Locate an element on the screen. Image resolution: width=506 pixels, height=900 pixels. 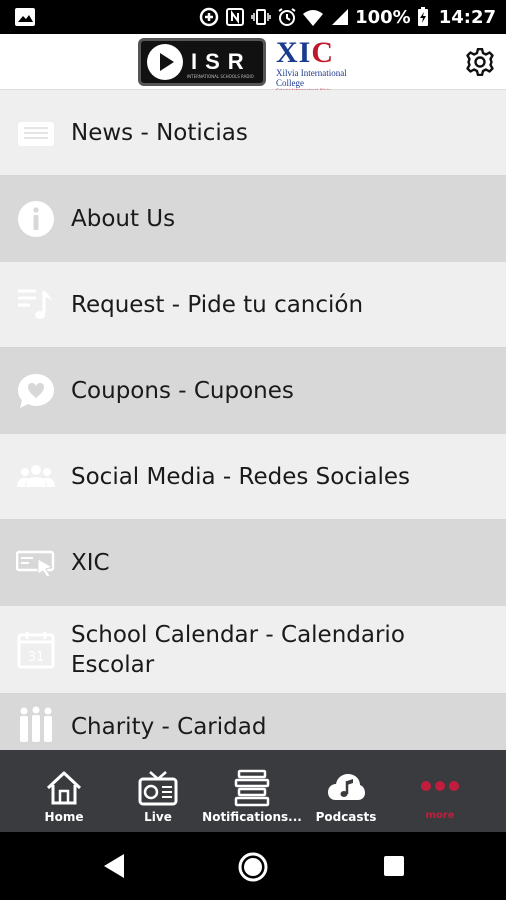
wifi-icon is located at coordinates (313, 18).